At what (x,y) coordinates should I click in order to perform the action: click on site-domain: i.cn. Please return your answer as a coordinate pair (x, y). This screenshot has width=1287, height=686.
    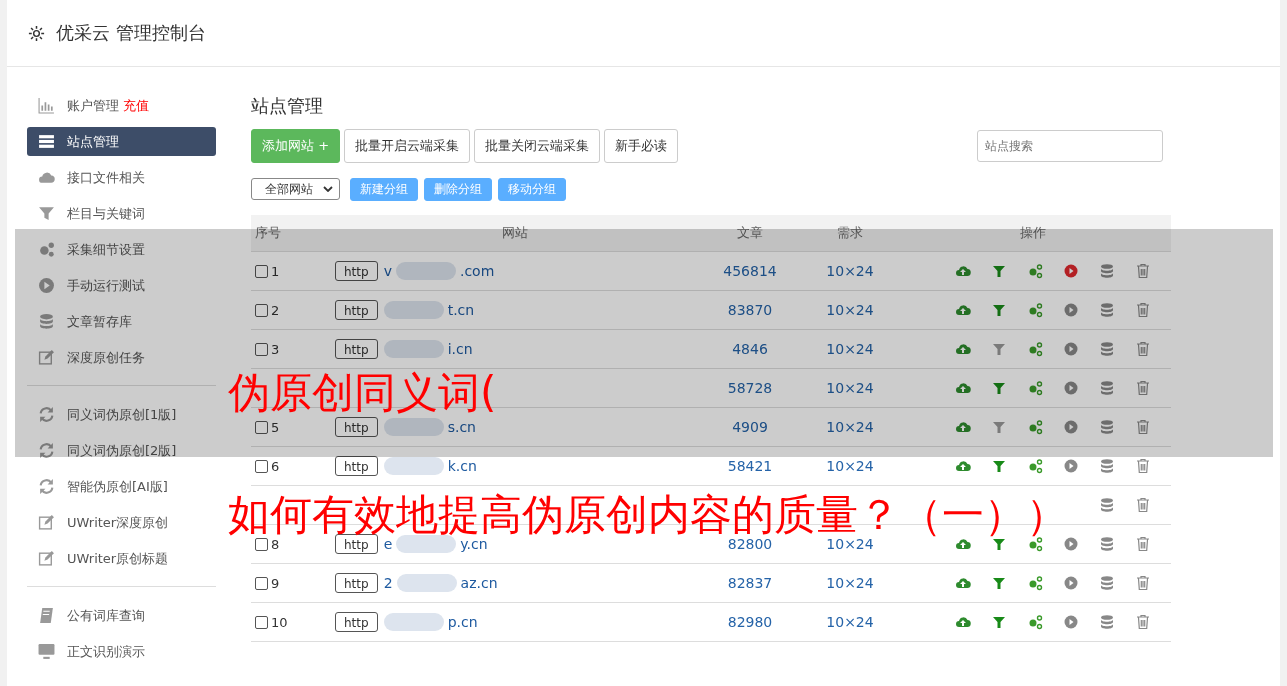
    Looking at the image, I should click on (460, 349).